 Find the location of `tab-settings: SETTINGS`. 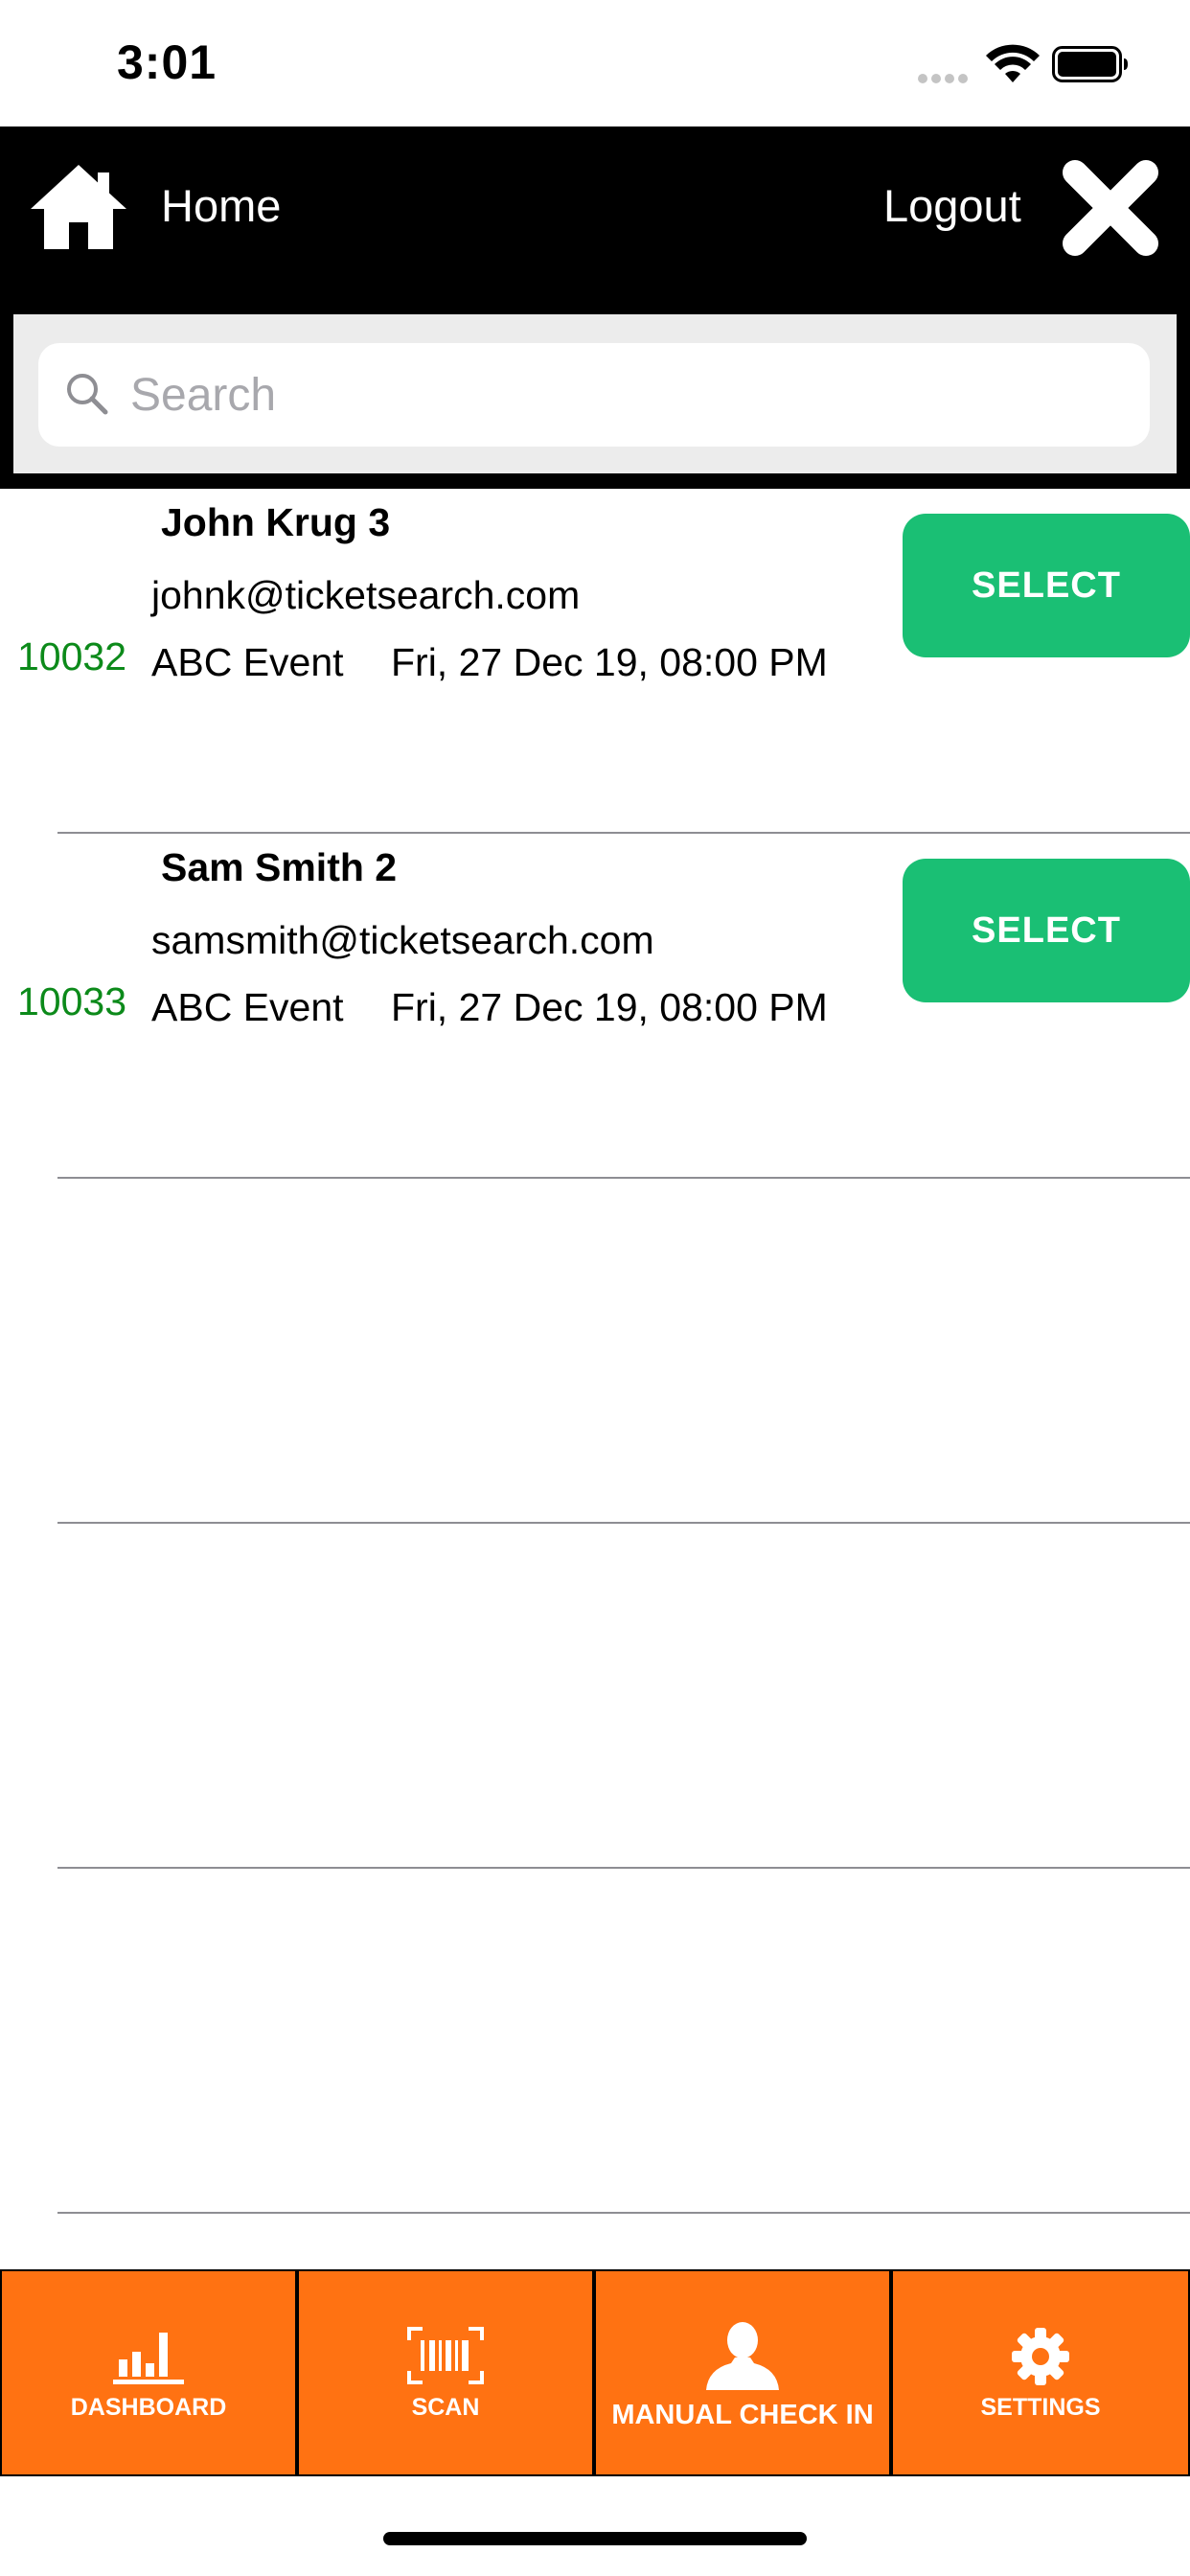

tab-settings: SETTINGS is located at coordinates (1040, 2372).